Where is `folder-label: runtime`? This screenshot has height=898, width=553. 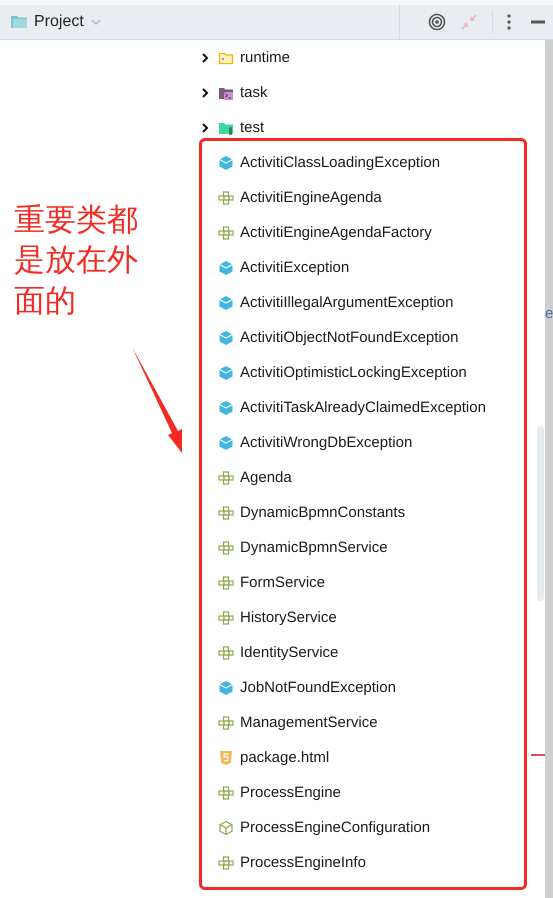
folder-label: runtime is located at coordinates (265, 57).